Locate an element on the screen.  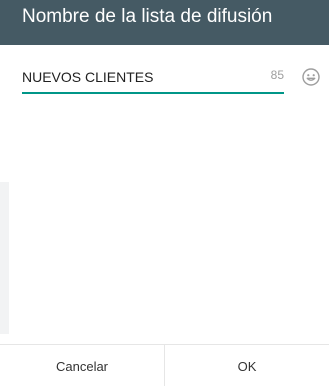
cancel-button: Cancelar is located at coordinates (82, 365).